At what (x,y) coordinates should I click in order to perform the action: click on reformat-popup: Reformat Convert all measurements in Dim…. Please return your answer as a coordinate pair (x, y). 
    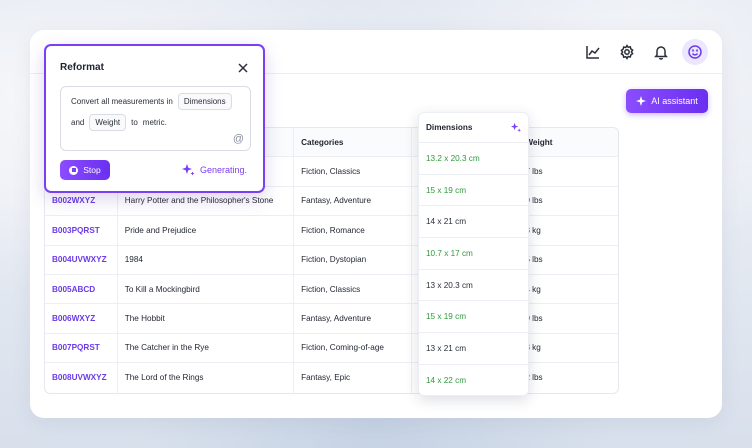
    Looking at the image, I should click on (154, 118).